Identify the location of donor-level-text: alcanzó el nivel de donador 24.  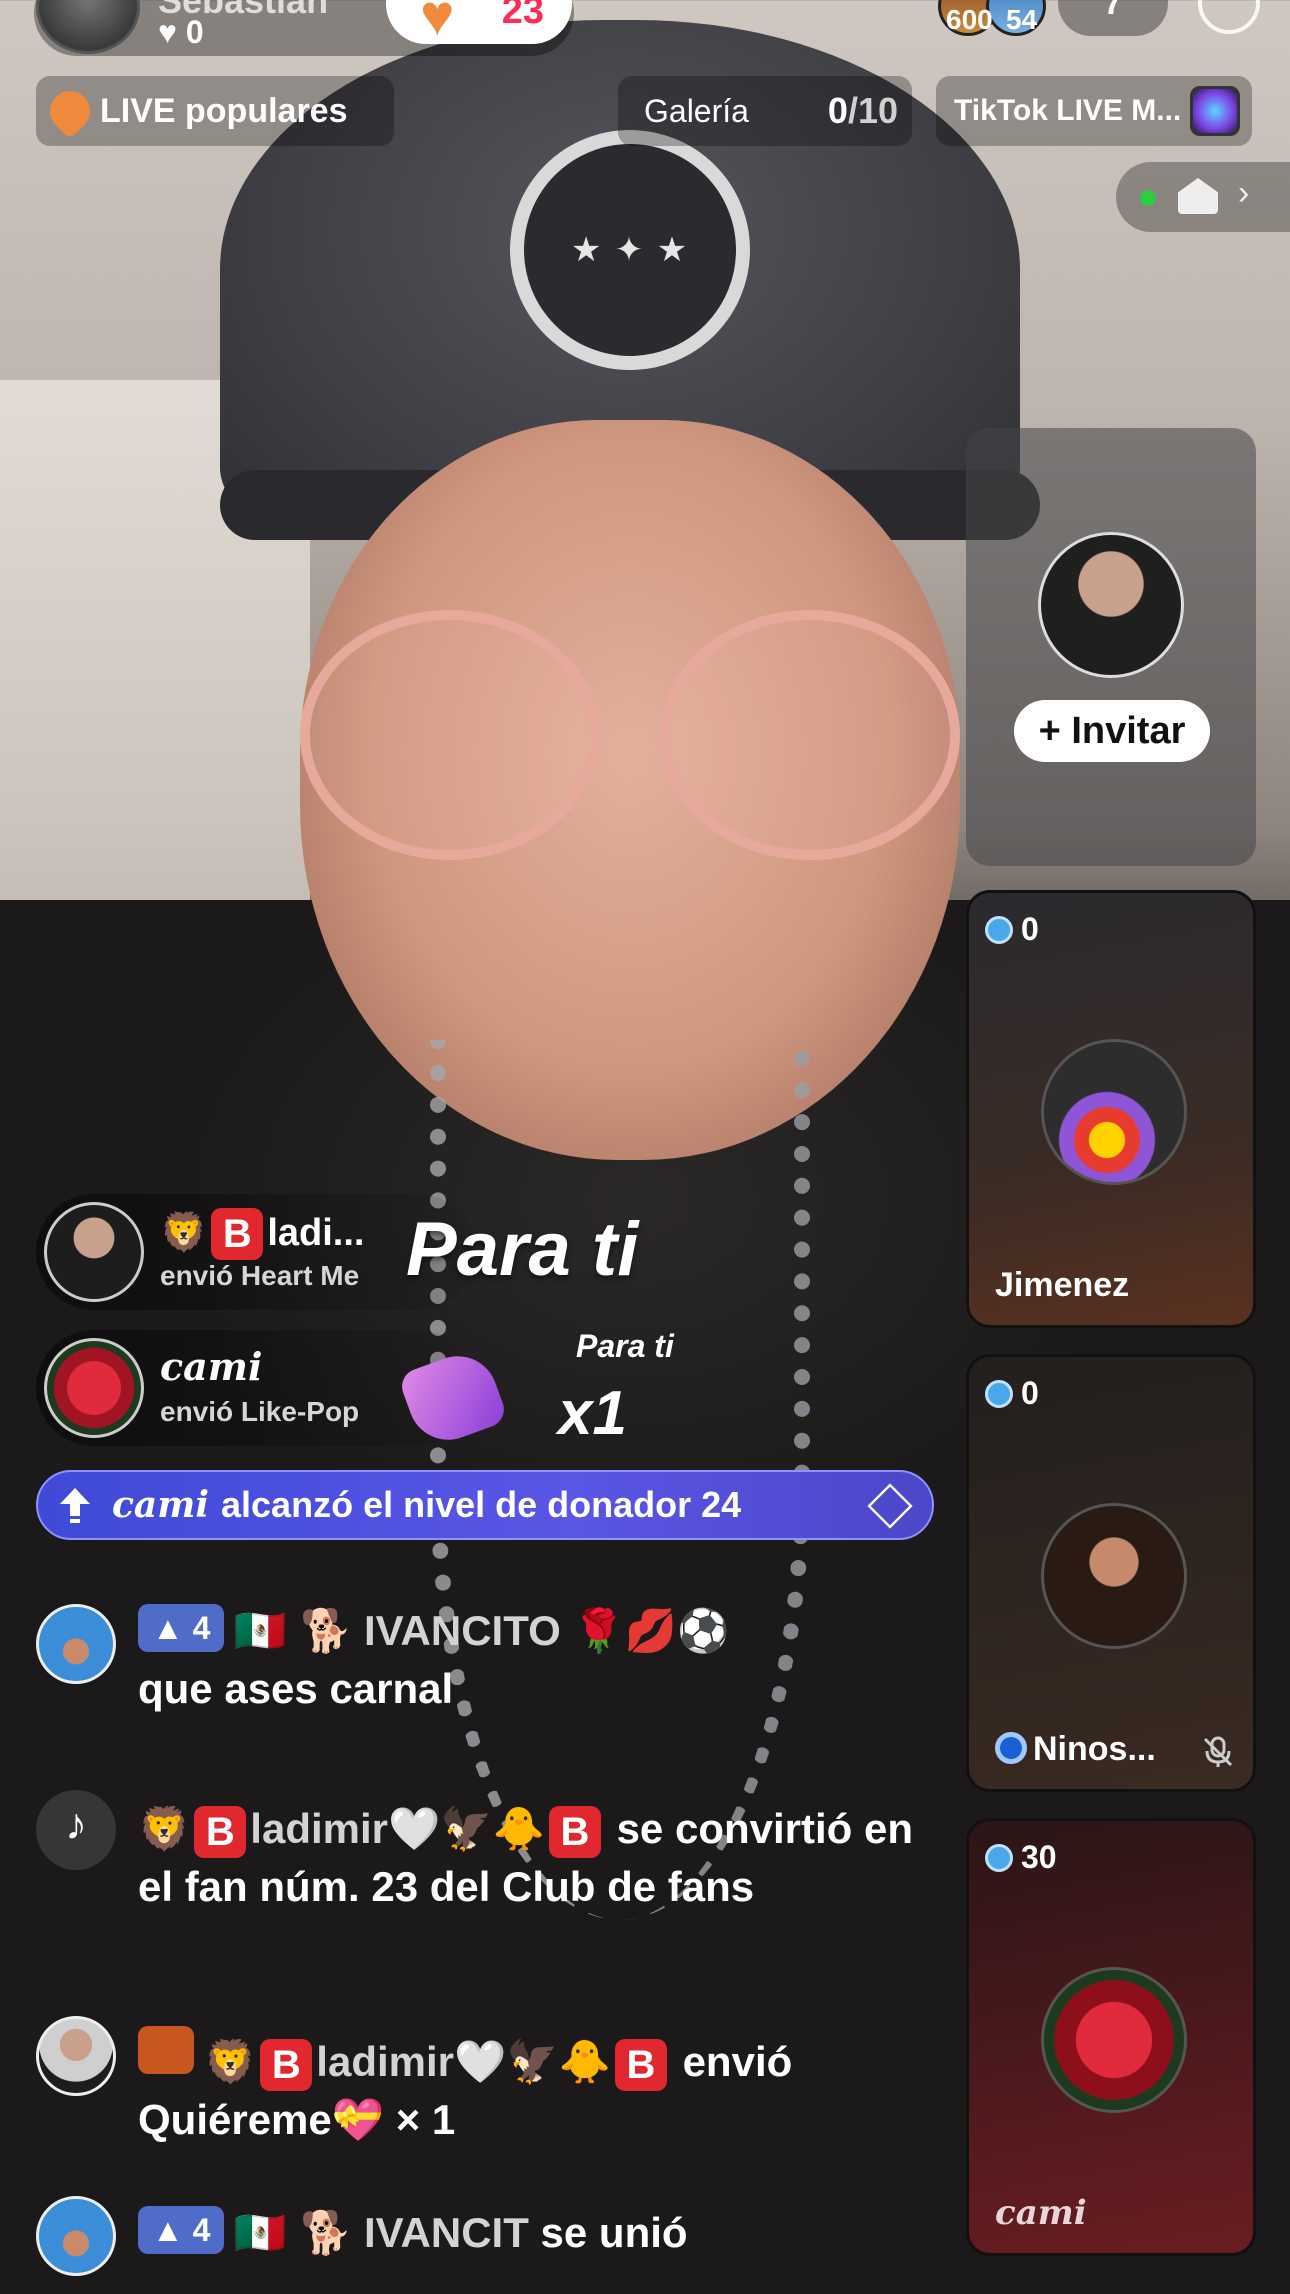
(481, 1504).